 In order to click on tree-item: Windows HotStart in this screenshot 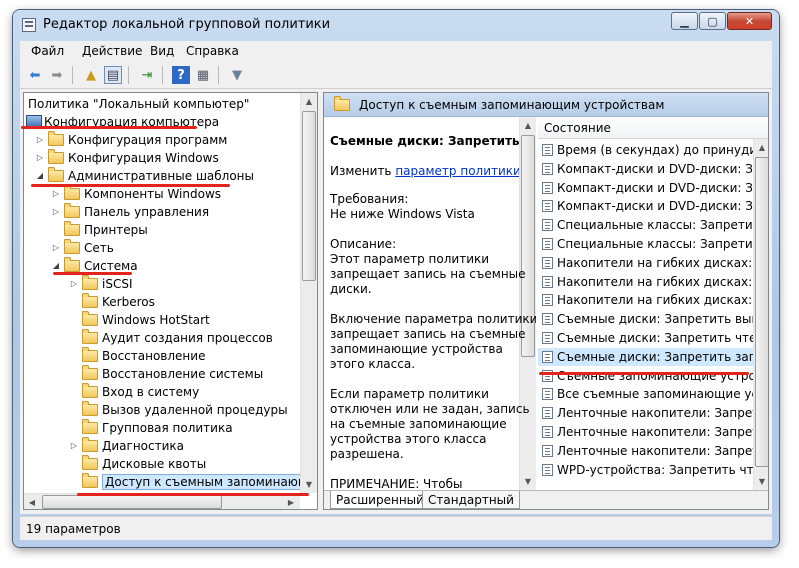, I will do `click(162, 320)`.